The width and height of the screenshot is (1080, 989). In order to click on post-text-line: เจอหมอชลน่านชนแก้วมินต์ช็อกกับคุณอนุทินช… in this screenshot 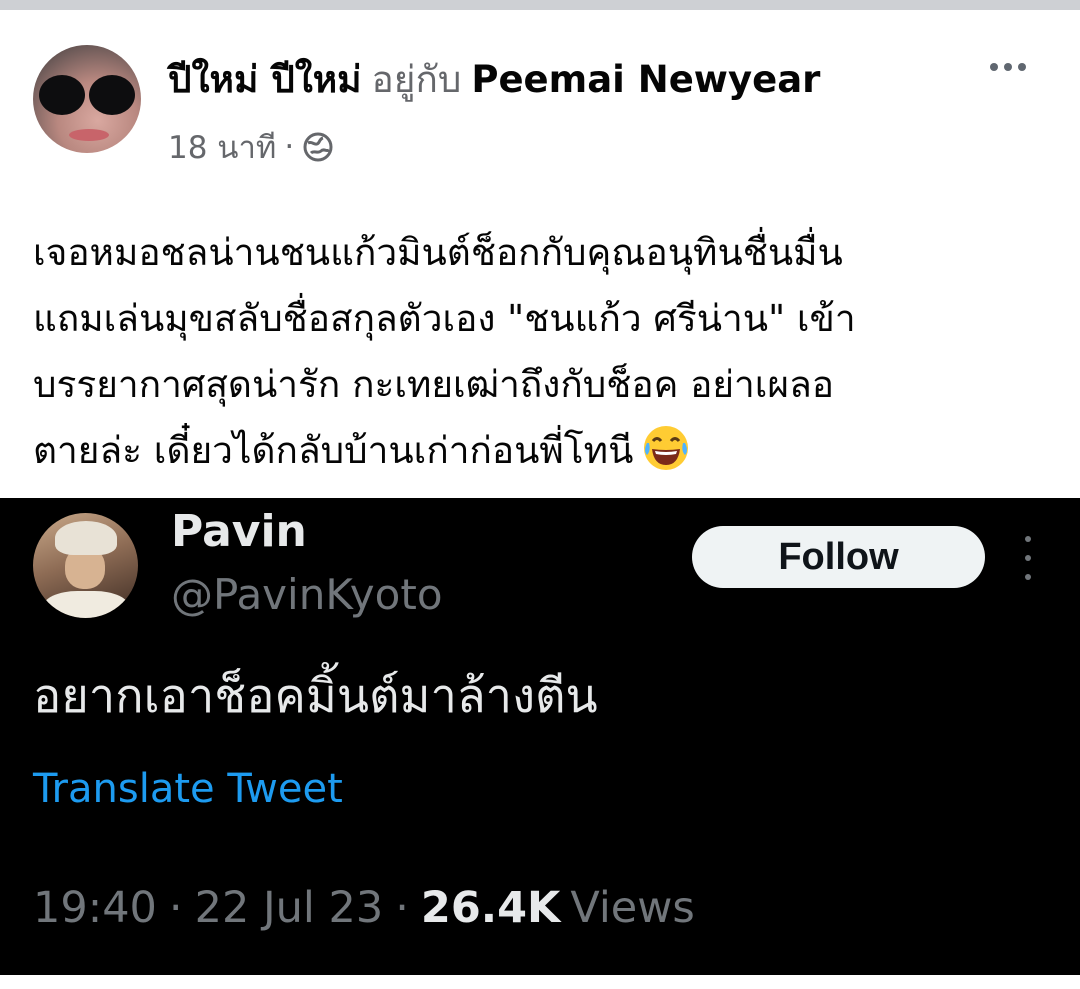, I will do `click(438, 252)`.